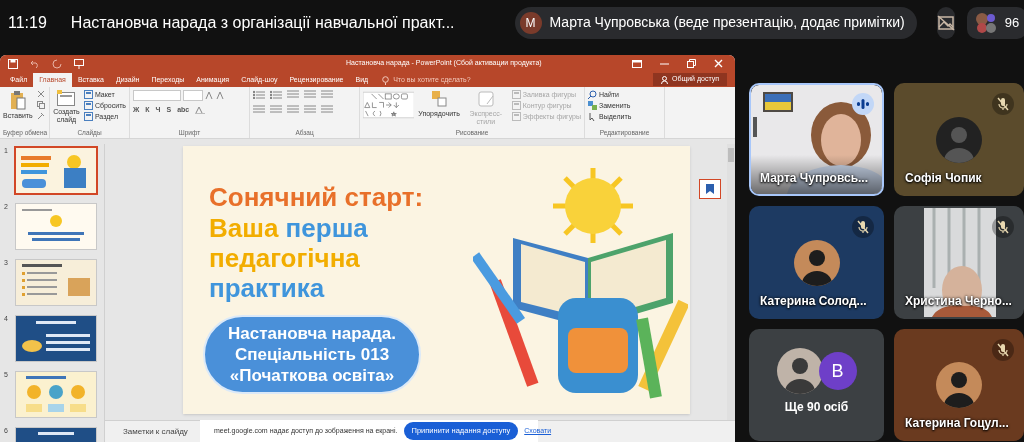 The width and height of the screenshot is (1024, 442). What do you see at coordinates (13, 63) in the screenshot?
I see `save-icon` at bounding box center [13, 63].